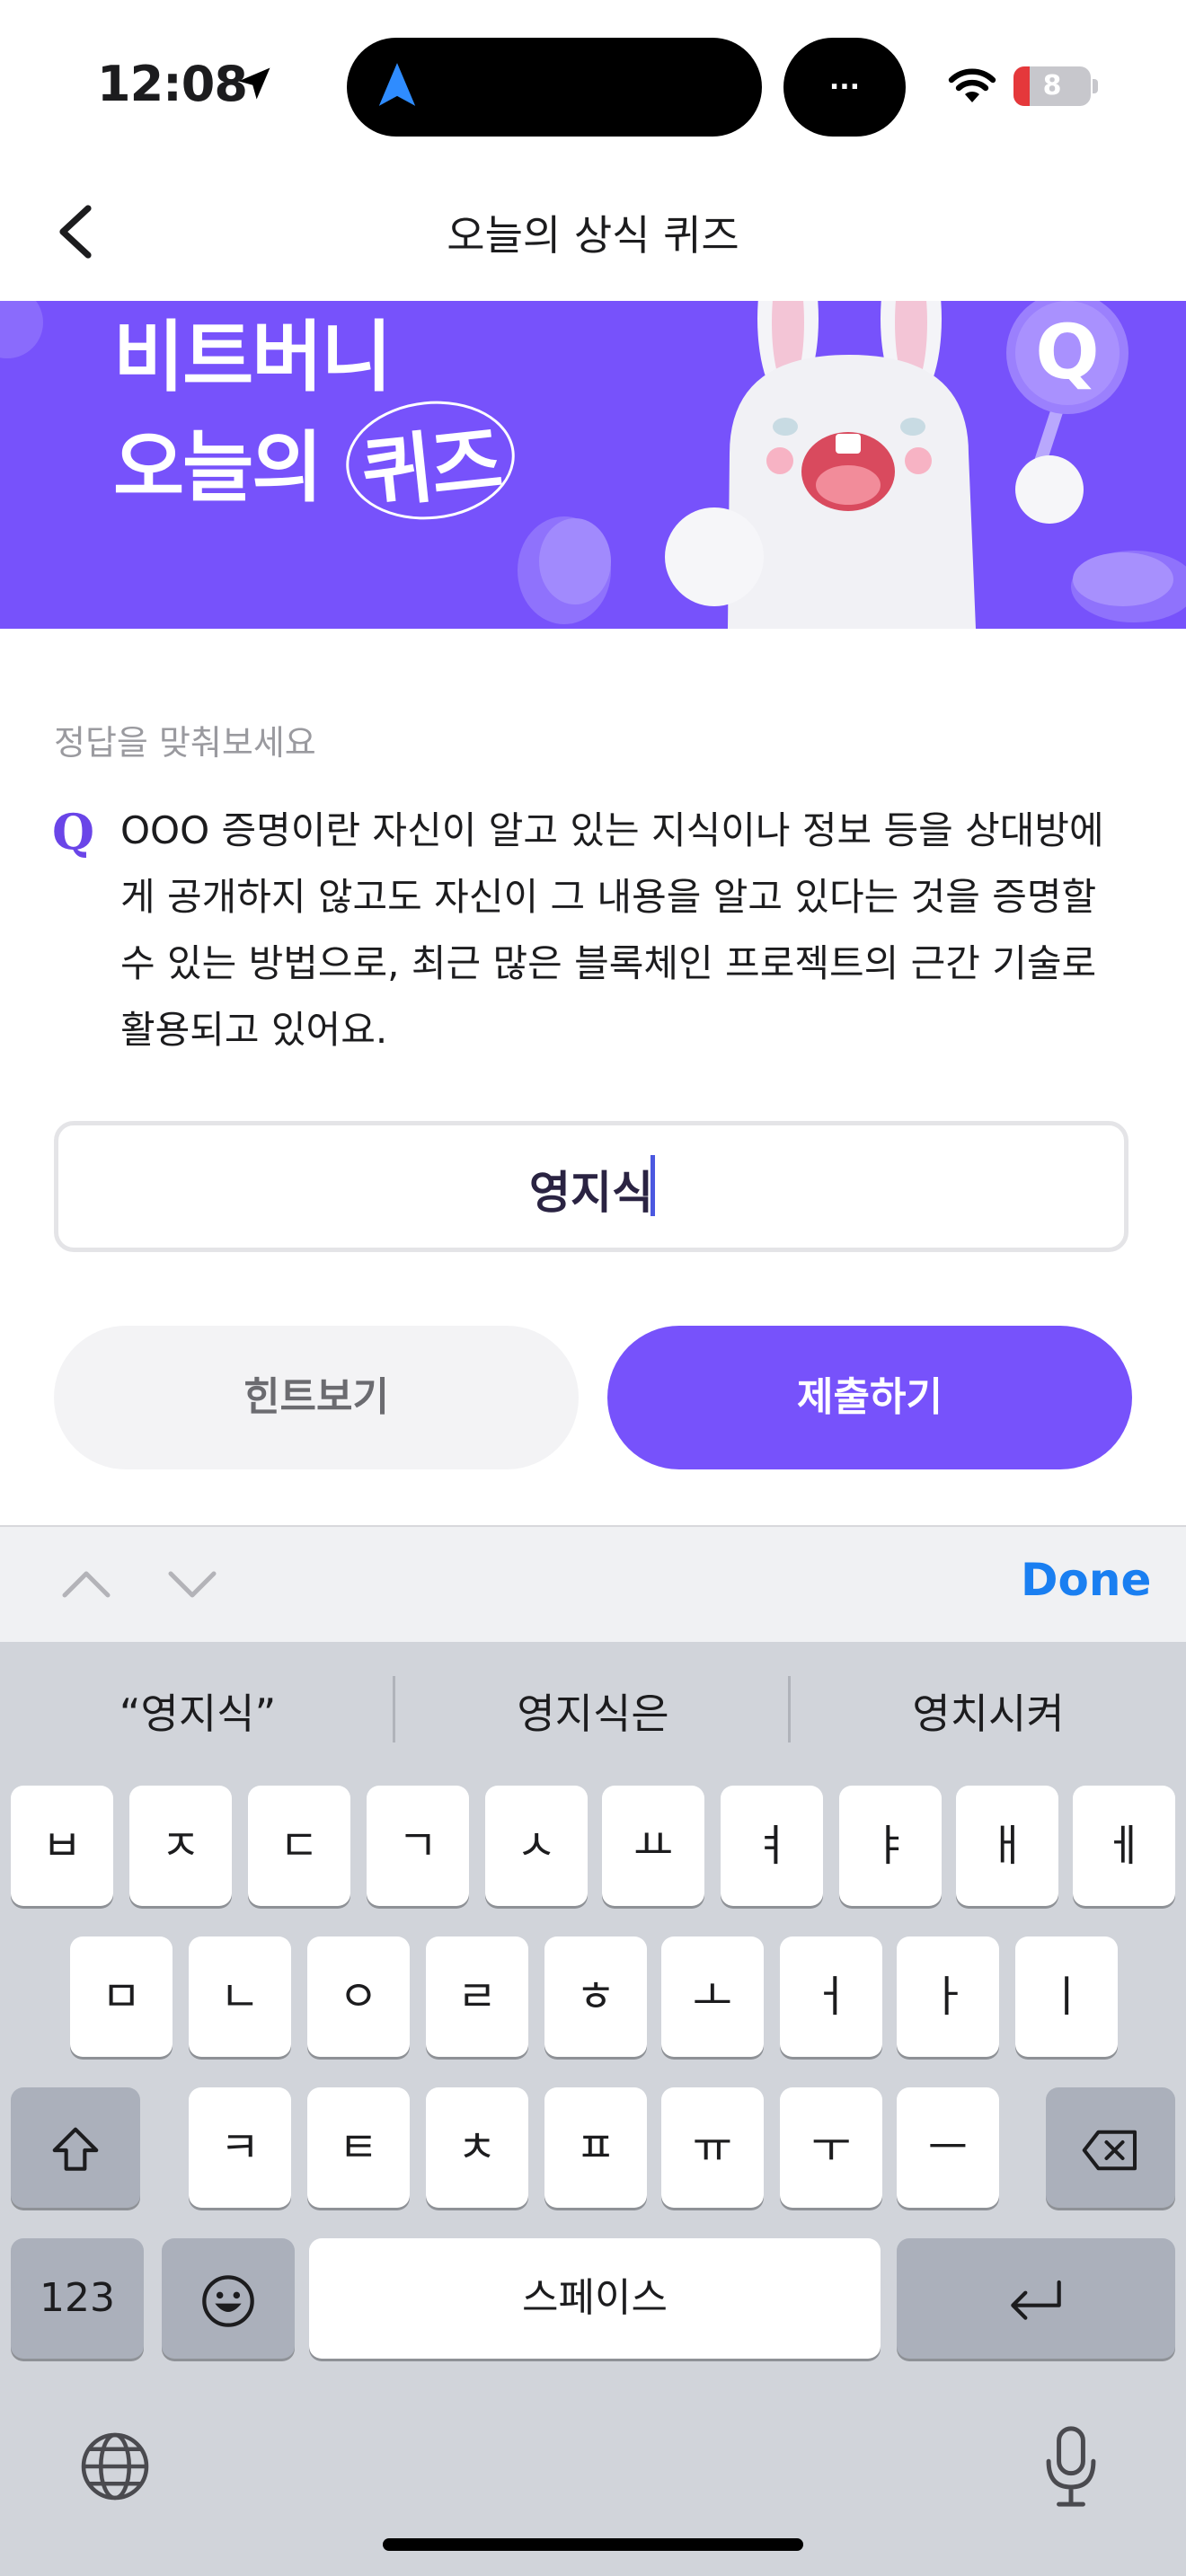 This screenshot has height=2576, width=1186. What do you see at coordinates (653, 1846) in the screenshot?
I see `key: ㅛ` at bounding box center [653, 1846].